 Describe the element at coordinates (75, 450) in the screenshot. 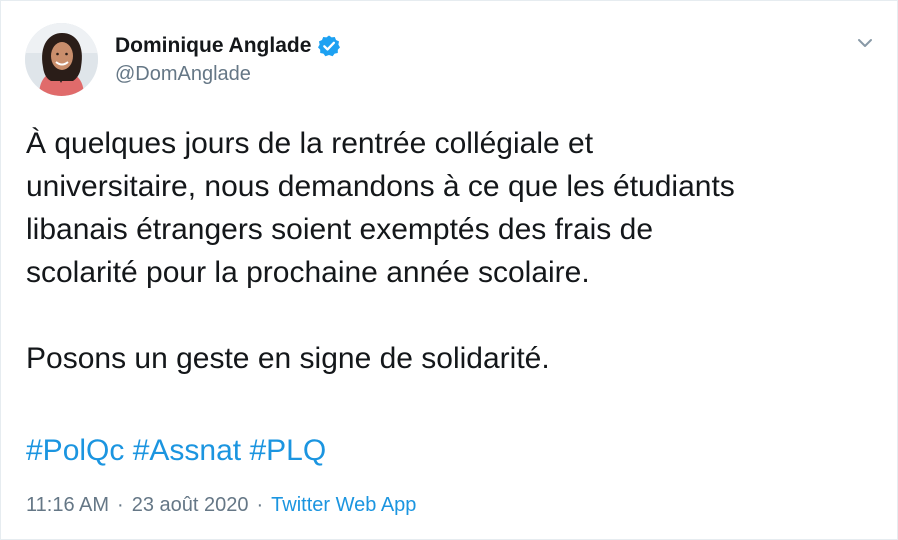

I see `hashtag-link: #PolQc` at that location.